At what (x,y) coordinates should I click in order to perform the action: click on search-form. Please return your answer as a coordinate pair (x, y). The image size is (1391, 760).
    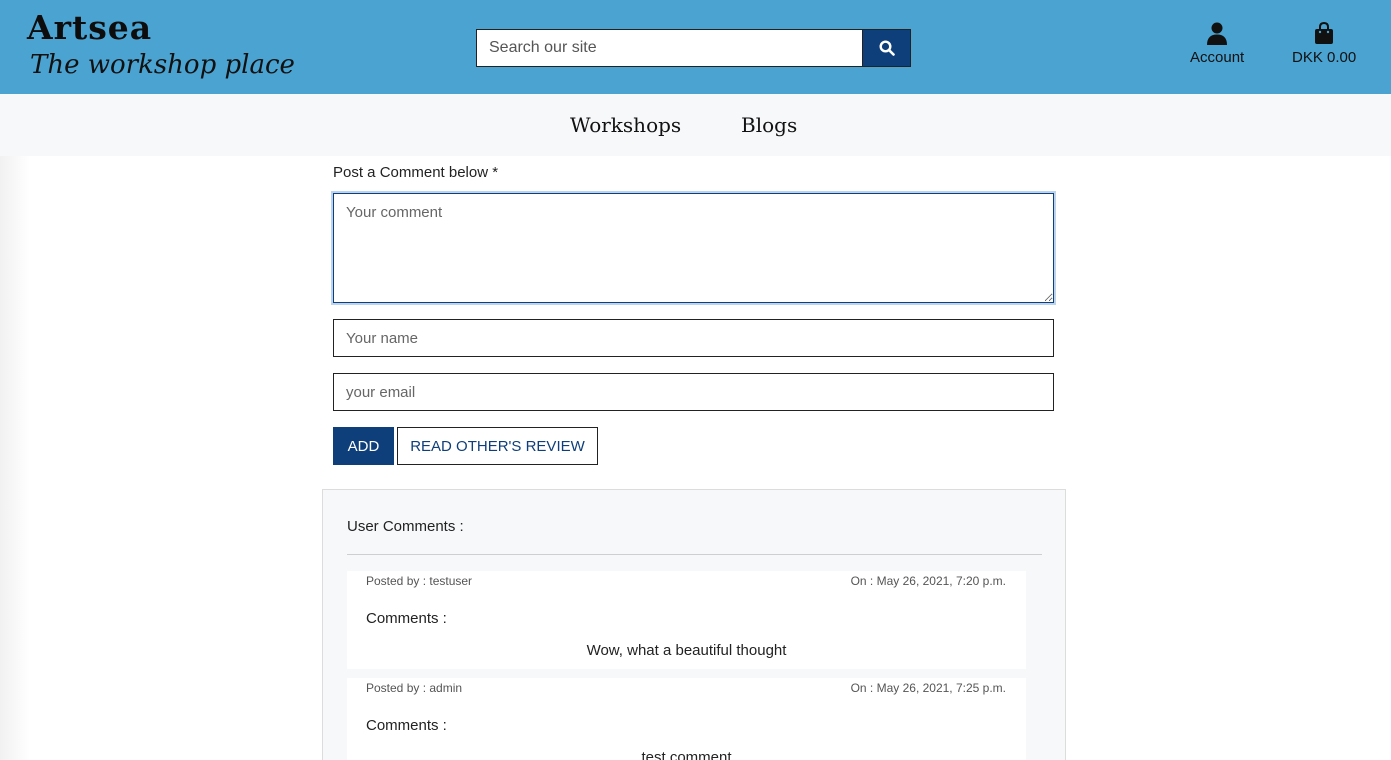
    Looking at the image, I should click on (693, 48).